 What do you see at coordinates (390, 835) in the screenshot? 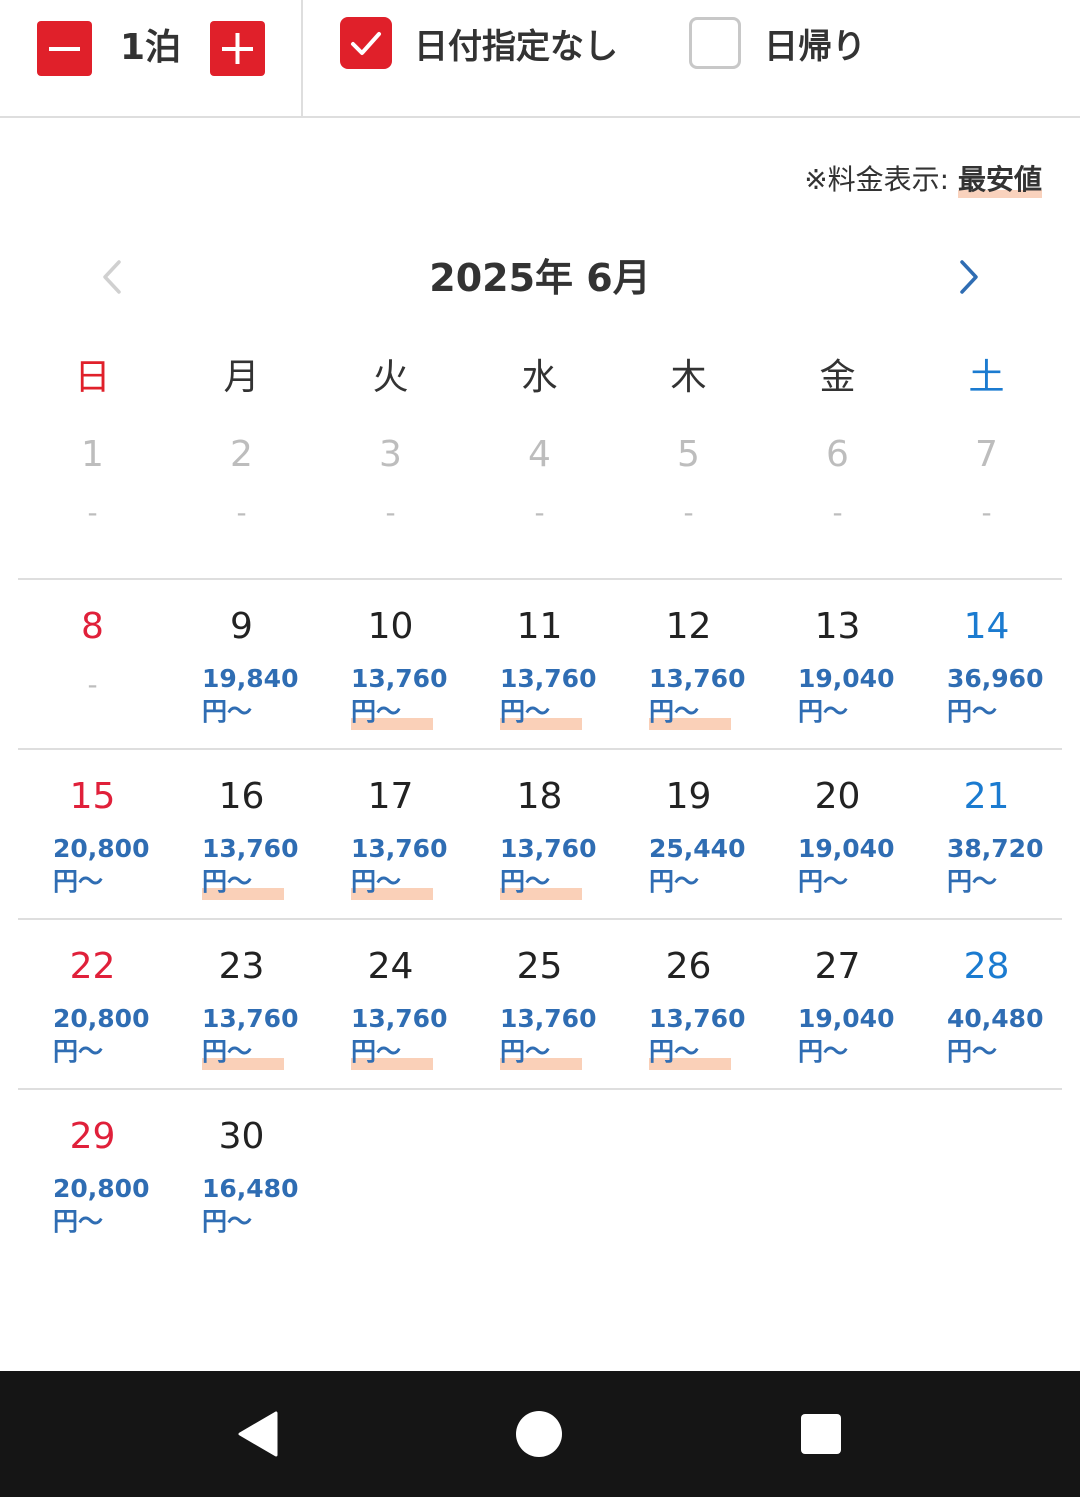
I see `calendar-day-cell: 17 13,760 円〜` at bounding box center [390, 835].